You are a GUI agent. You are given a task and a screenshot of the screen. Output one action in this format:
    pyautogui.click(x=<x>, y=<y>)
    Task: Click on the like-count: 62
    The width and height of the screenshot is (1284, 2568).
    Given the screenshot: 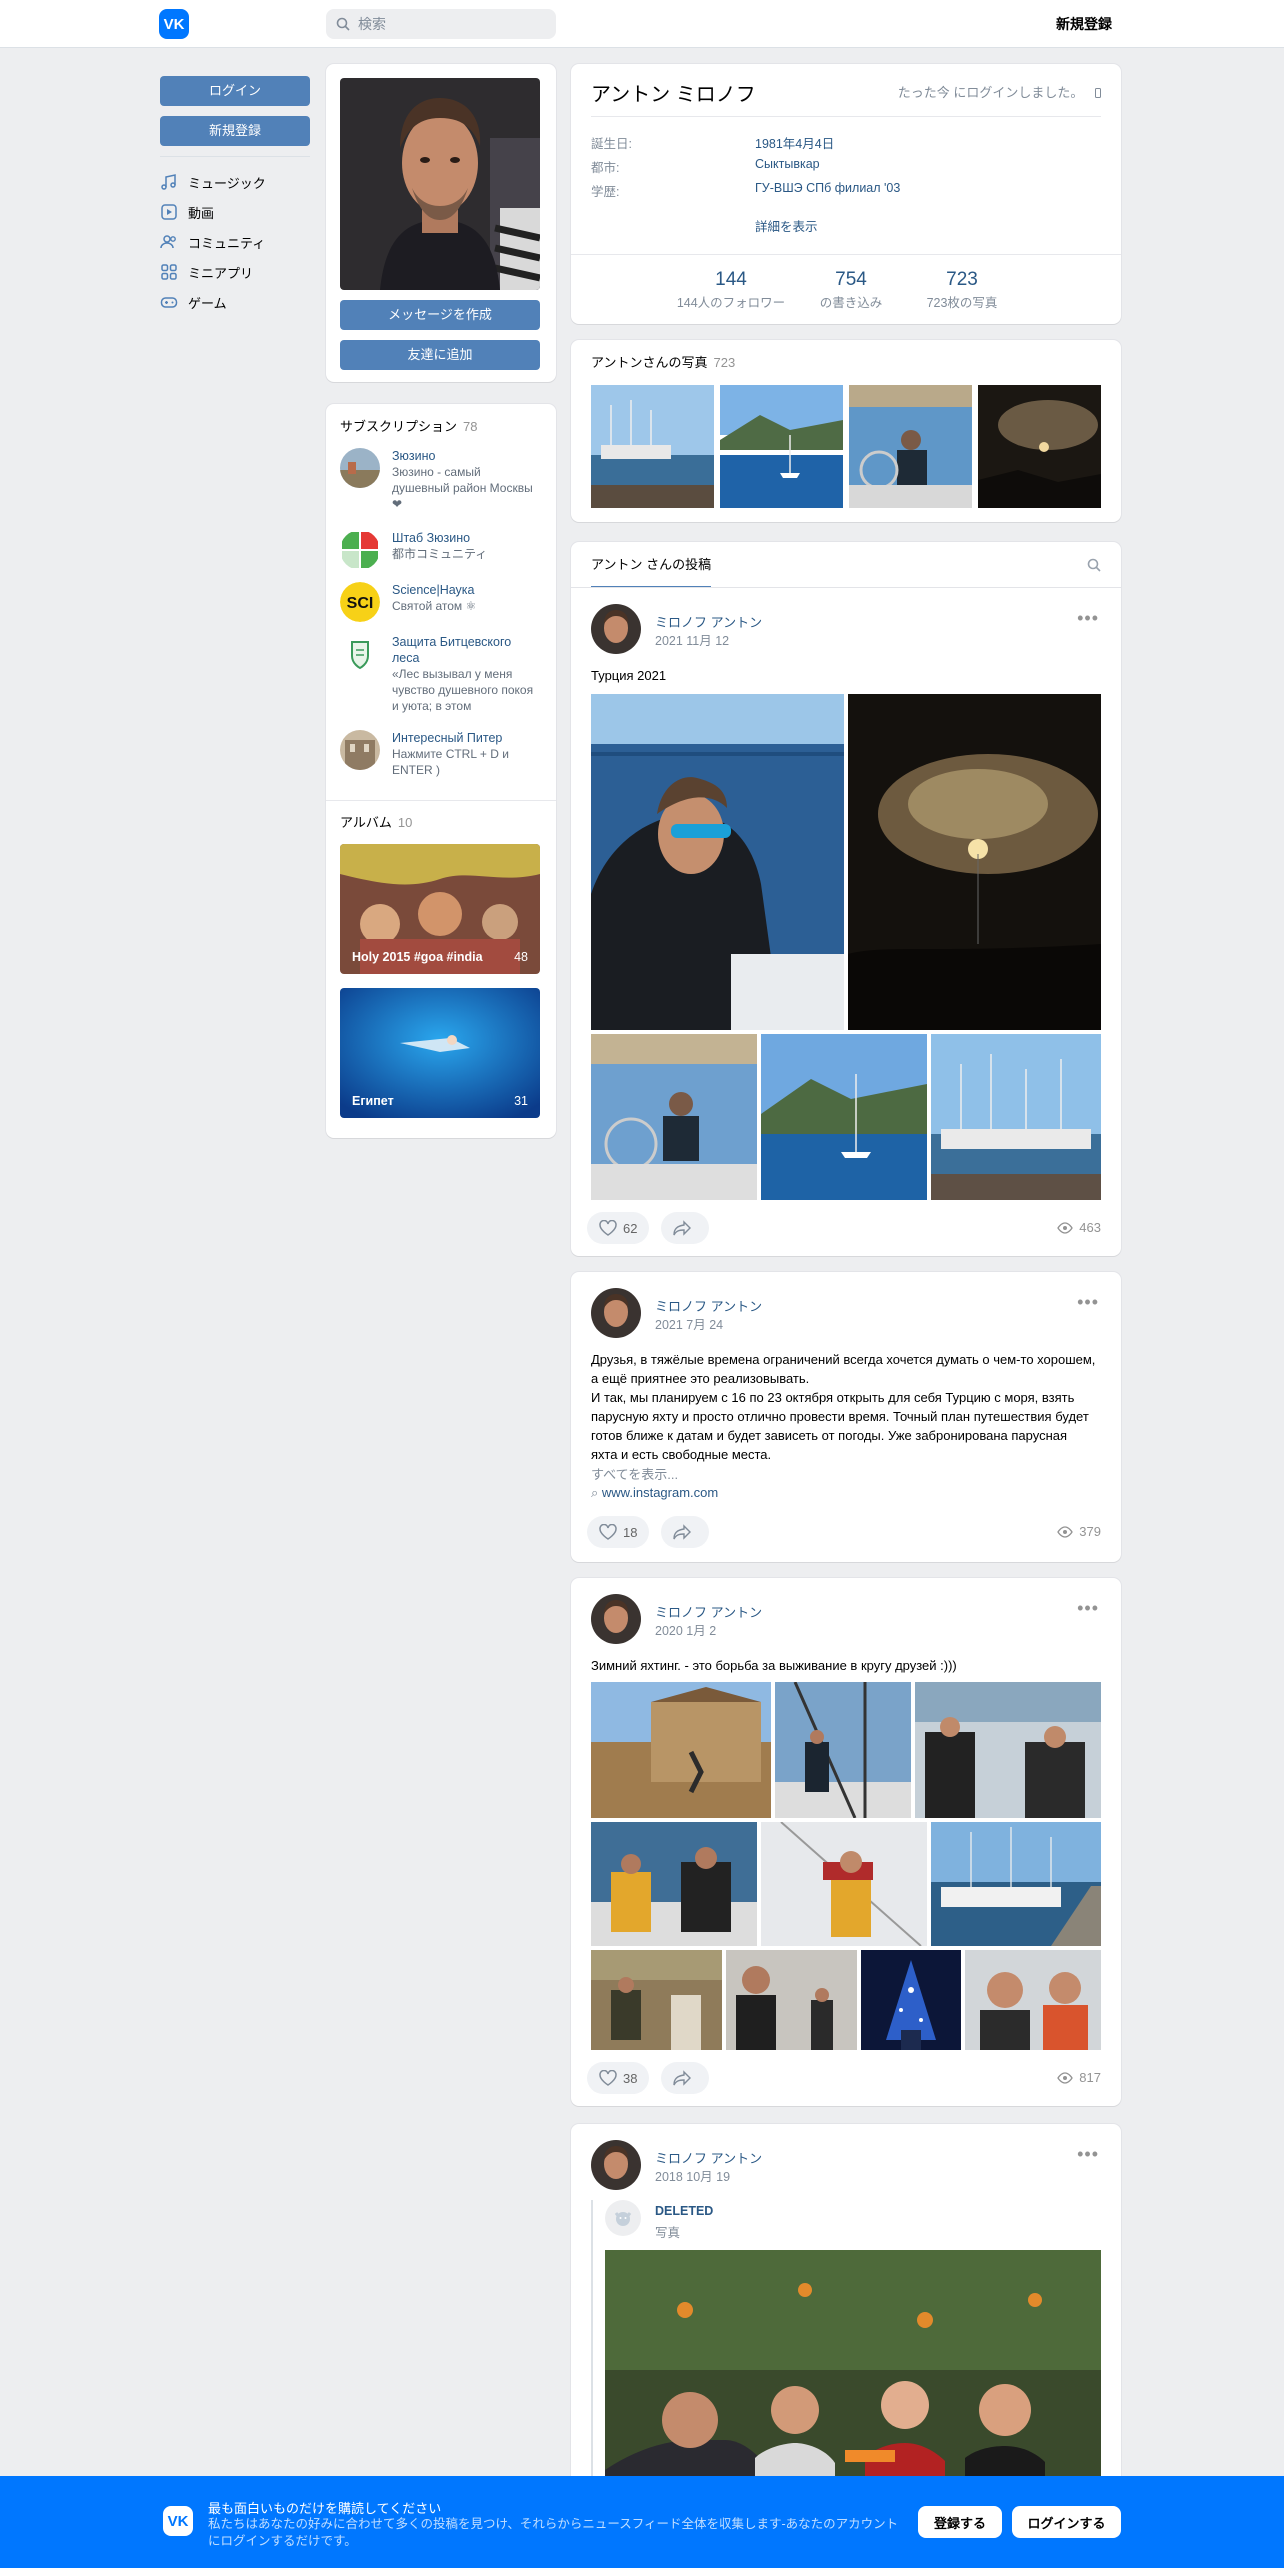 What is the action you would take?
    pyautogui.click(x=630, y=1228)
    